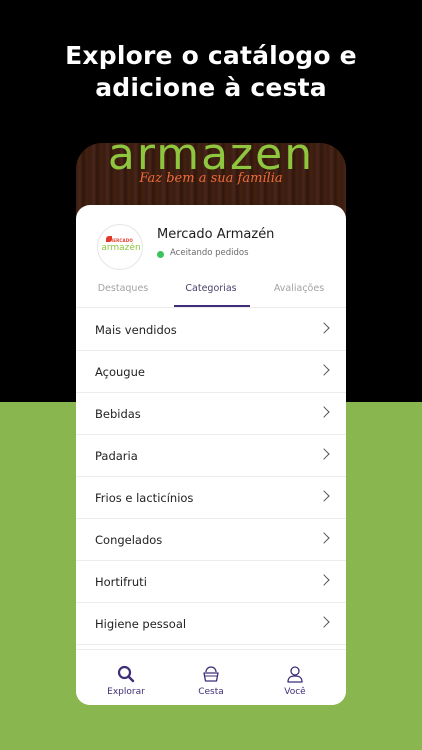 The height and width of the screenshot is (750, 422). What do you see at coordinates (209, 253) in the screenshot?
I see `store-status: Aceitando pedidos` at bounding box center [209, 253].